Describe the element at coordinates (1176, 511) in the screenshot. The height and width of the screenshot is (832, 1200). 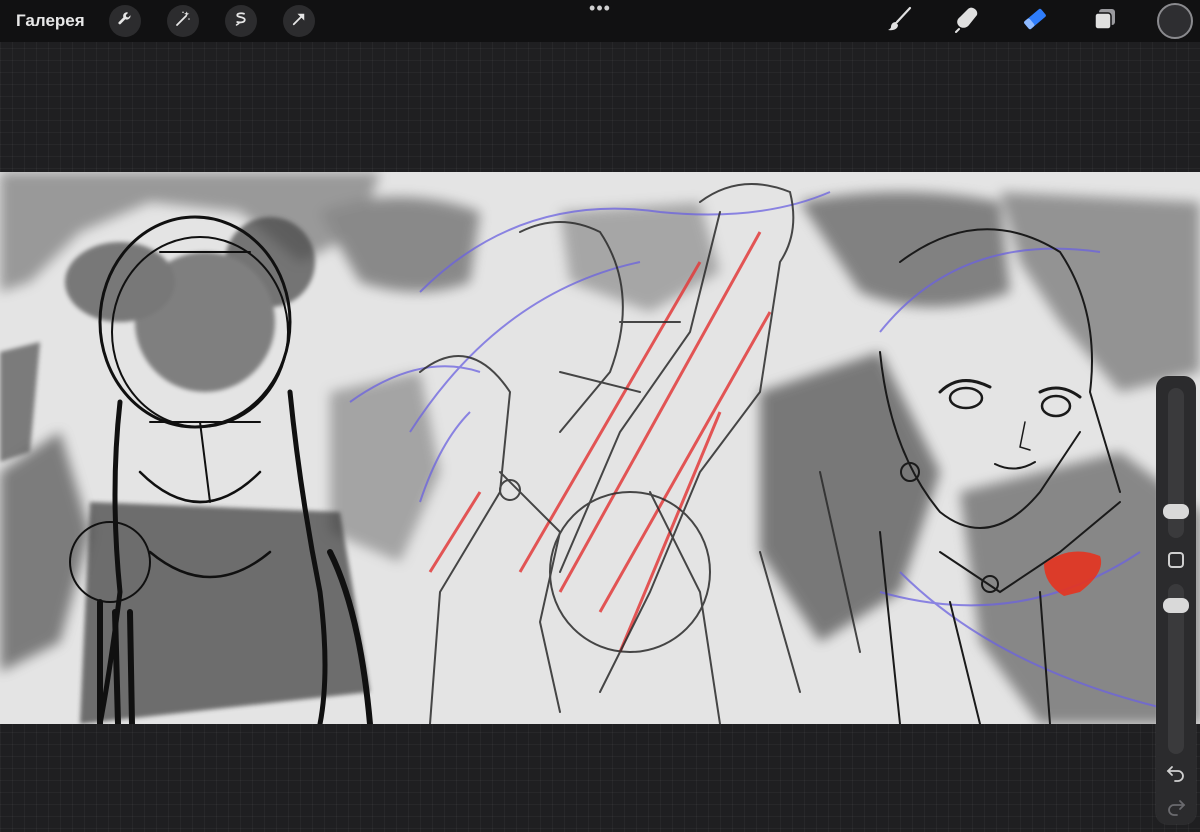
I see `brush-size-thumb` at that location.